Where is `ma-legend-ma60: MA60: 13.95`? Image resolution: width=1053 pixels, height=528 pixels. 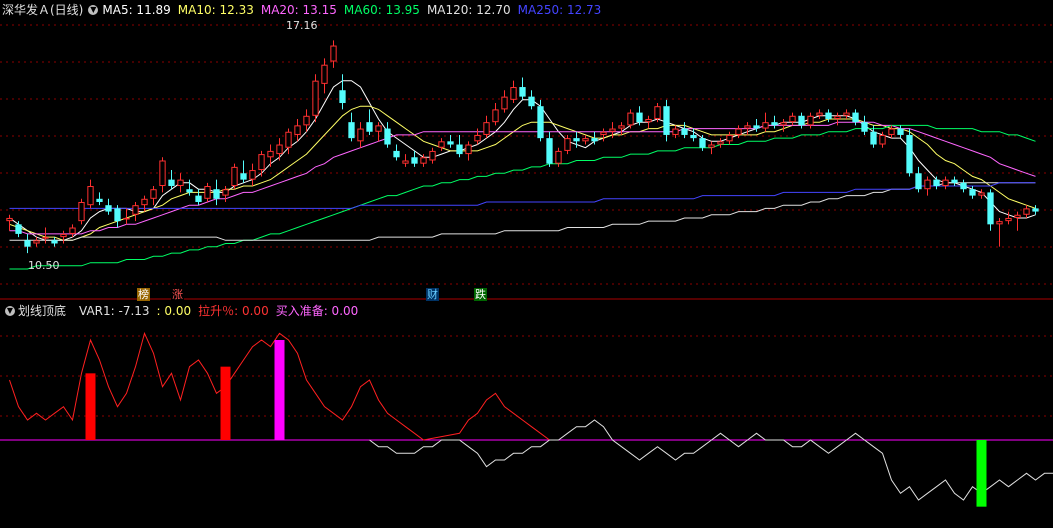 ma-legend-ma60: MA60: 13.95 is located at coordinates (382, 10).